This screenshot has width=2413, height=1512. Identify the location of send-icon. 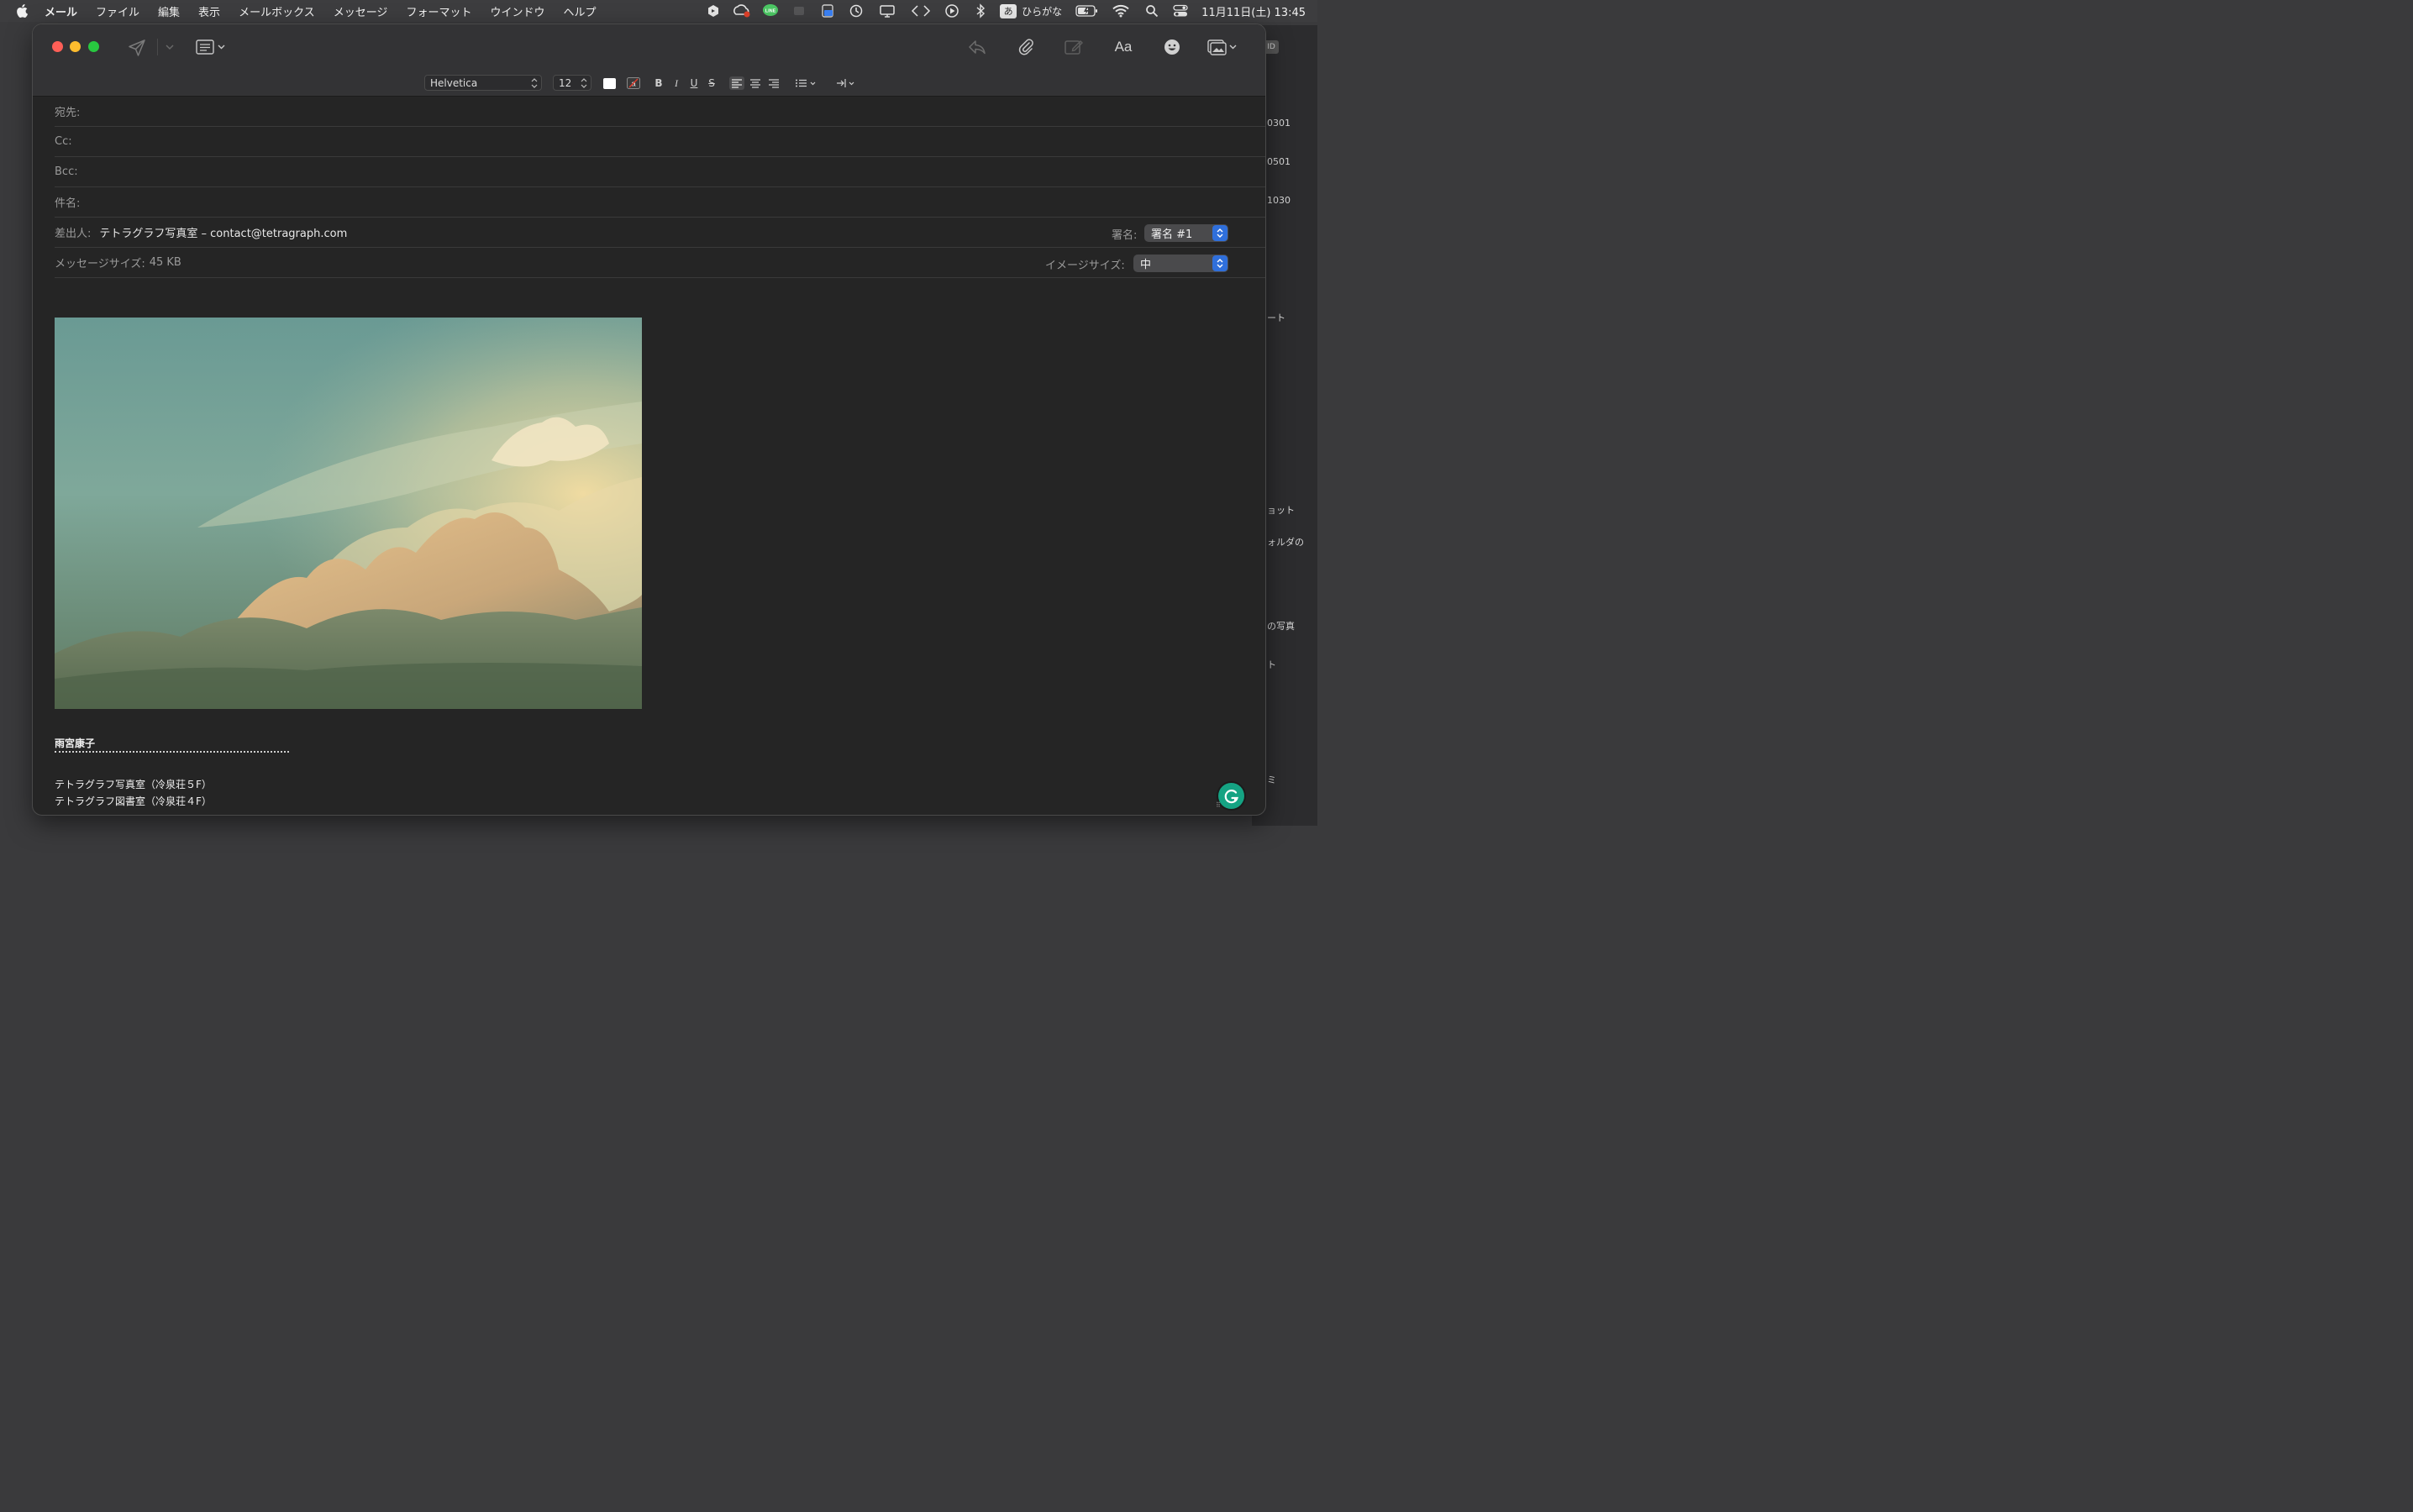
(137, 48).